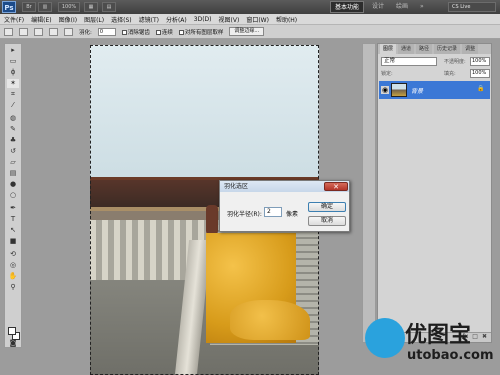 This screenshot has height=375, width=500. I want to click on clone-stamp-tool-icon: ♣, so click(13, 140).